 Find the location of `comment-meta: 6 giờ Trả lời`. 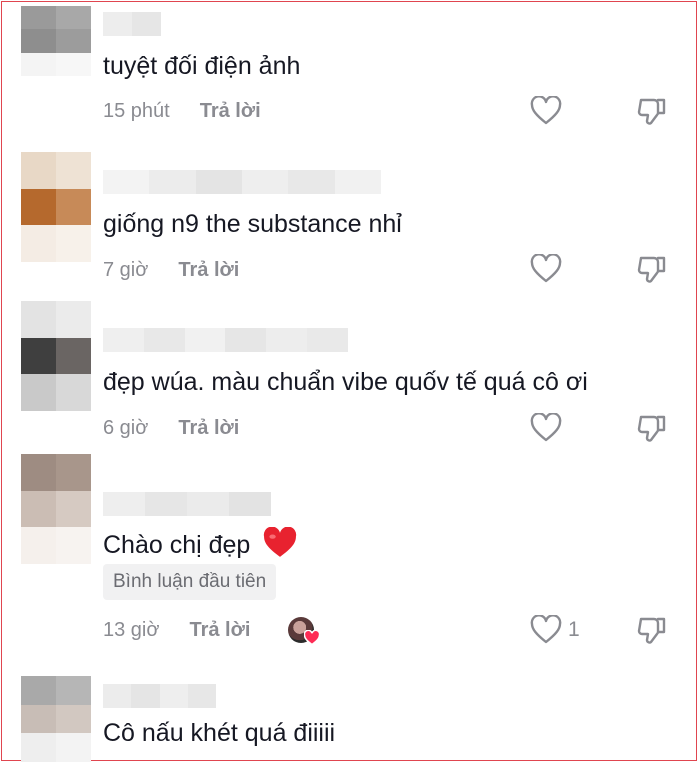

comment-meta: 6 giờ Trả lời is located at coordinates (171, 428).